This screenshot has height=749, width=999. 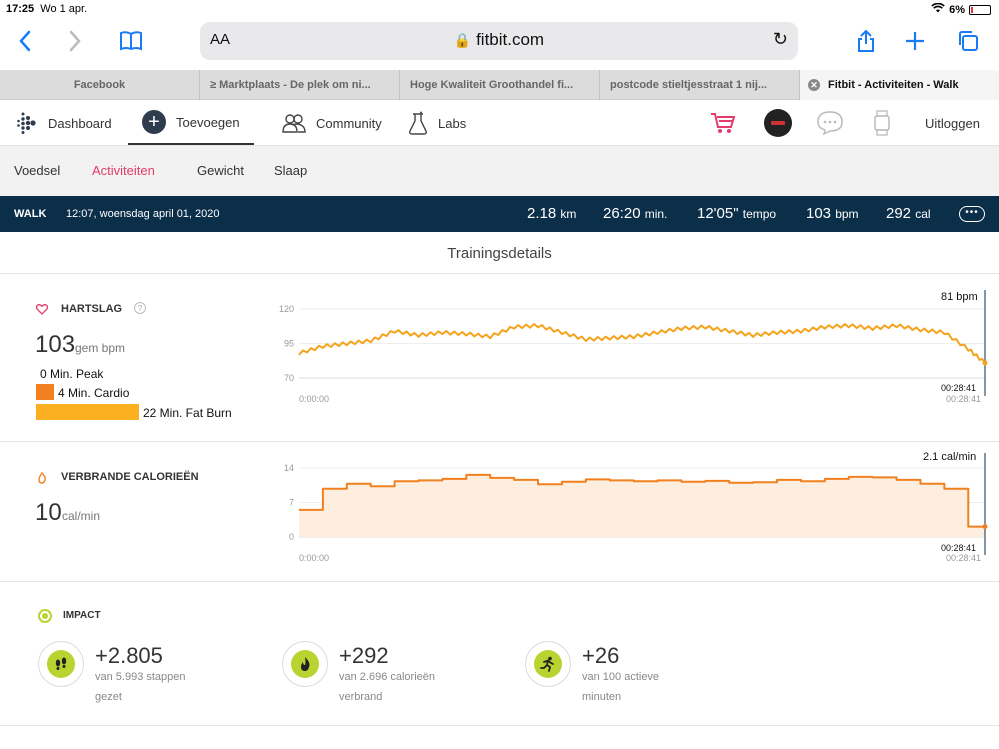 What do you see at coordinates (94, 393) in the screenshot?
I see `zone-cardio-label: 4 Min. Cardio` at bounding box center [94, 393].